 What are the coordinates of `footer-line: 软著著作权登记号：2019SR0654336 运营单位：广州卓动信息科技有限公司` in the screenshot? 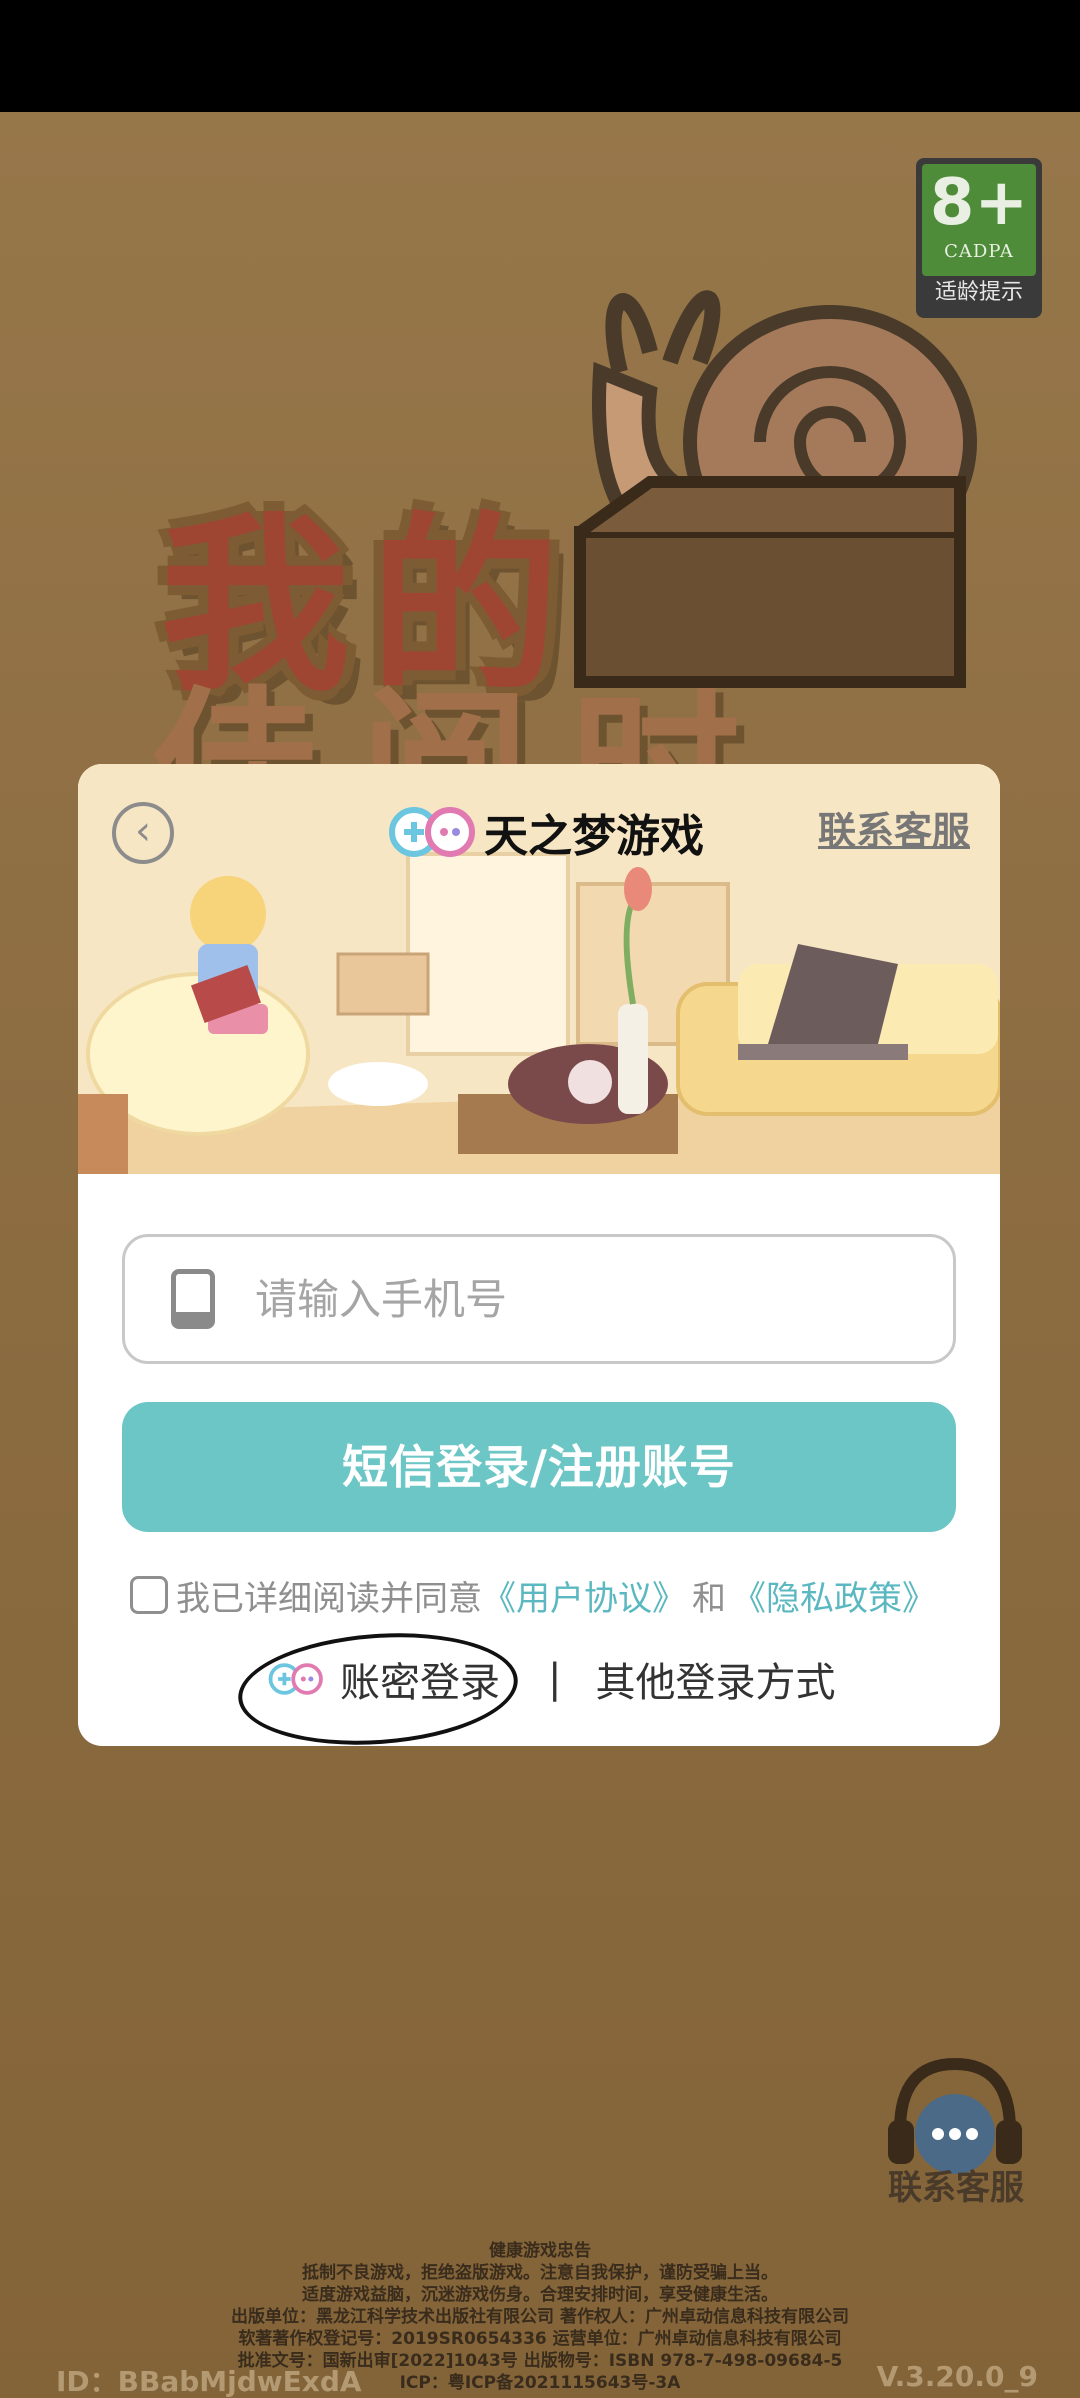 It's located at (540, 2339).